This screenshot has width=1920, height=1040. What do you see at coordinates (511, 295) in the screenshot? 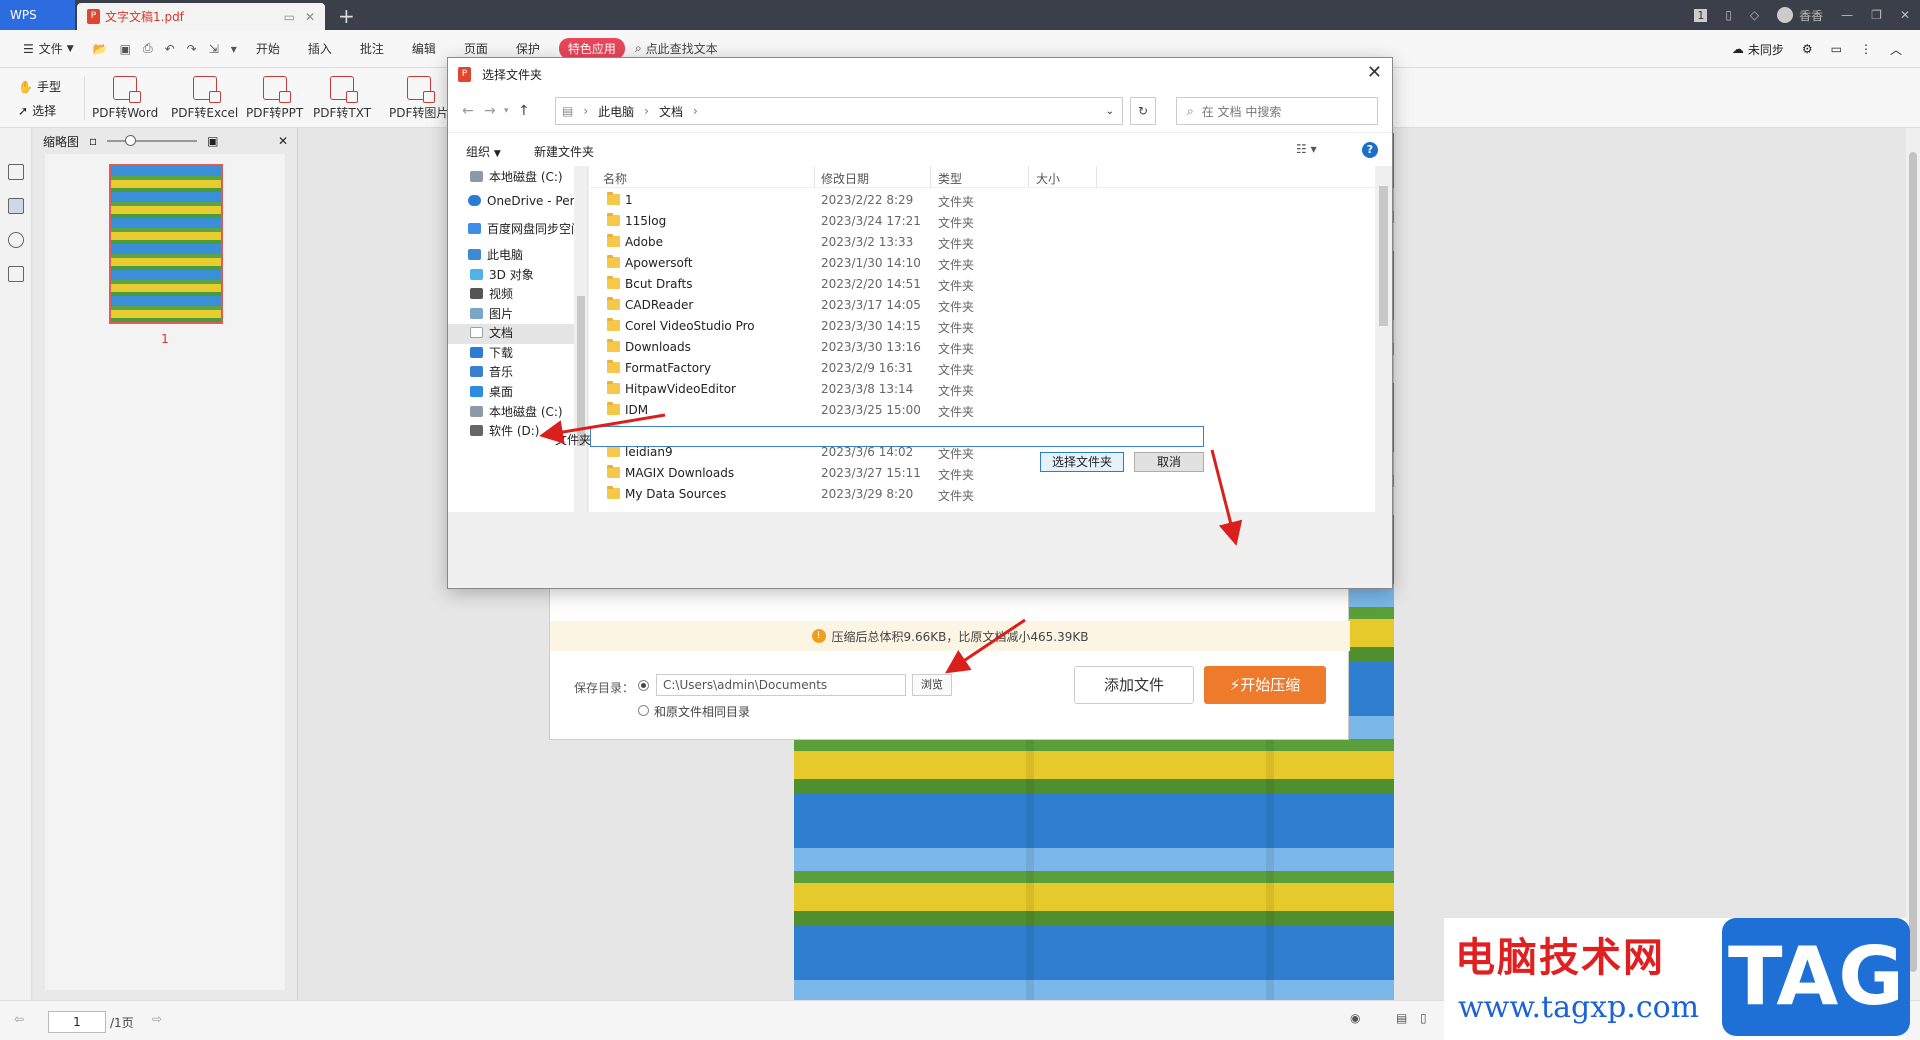
I see `nav-item-videos: 视频` at bounding box center [511, 295].